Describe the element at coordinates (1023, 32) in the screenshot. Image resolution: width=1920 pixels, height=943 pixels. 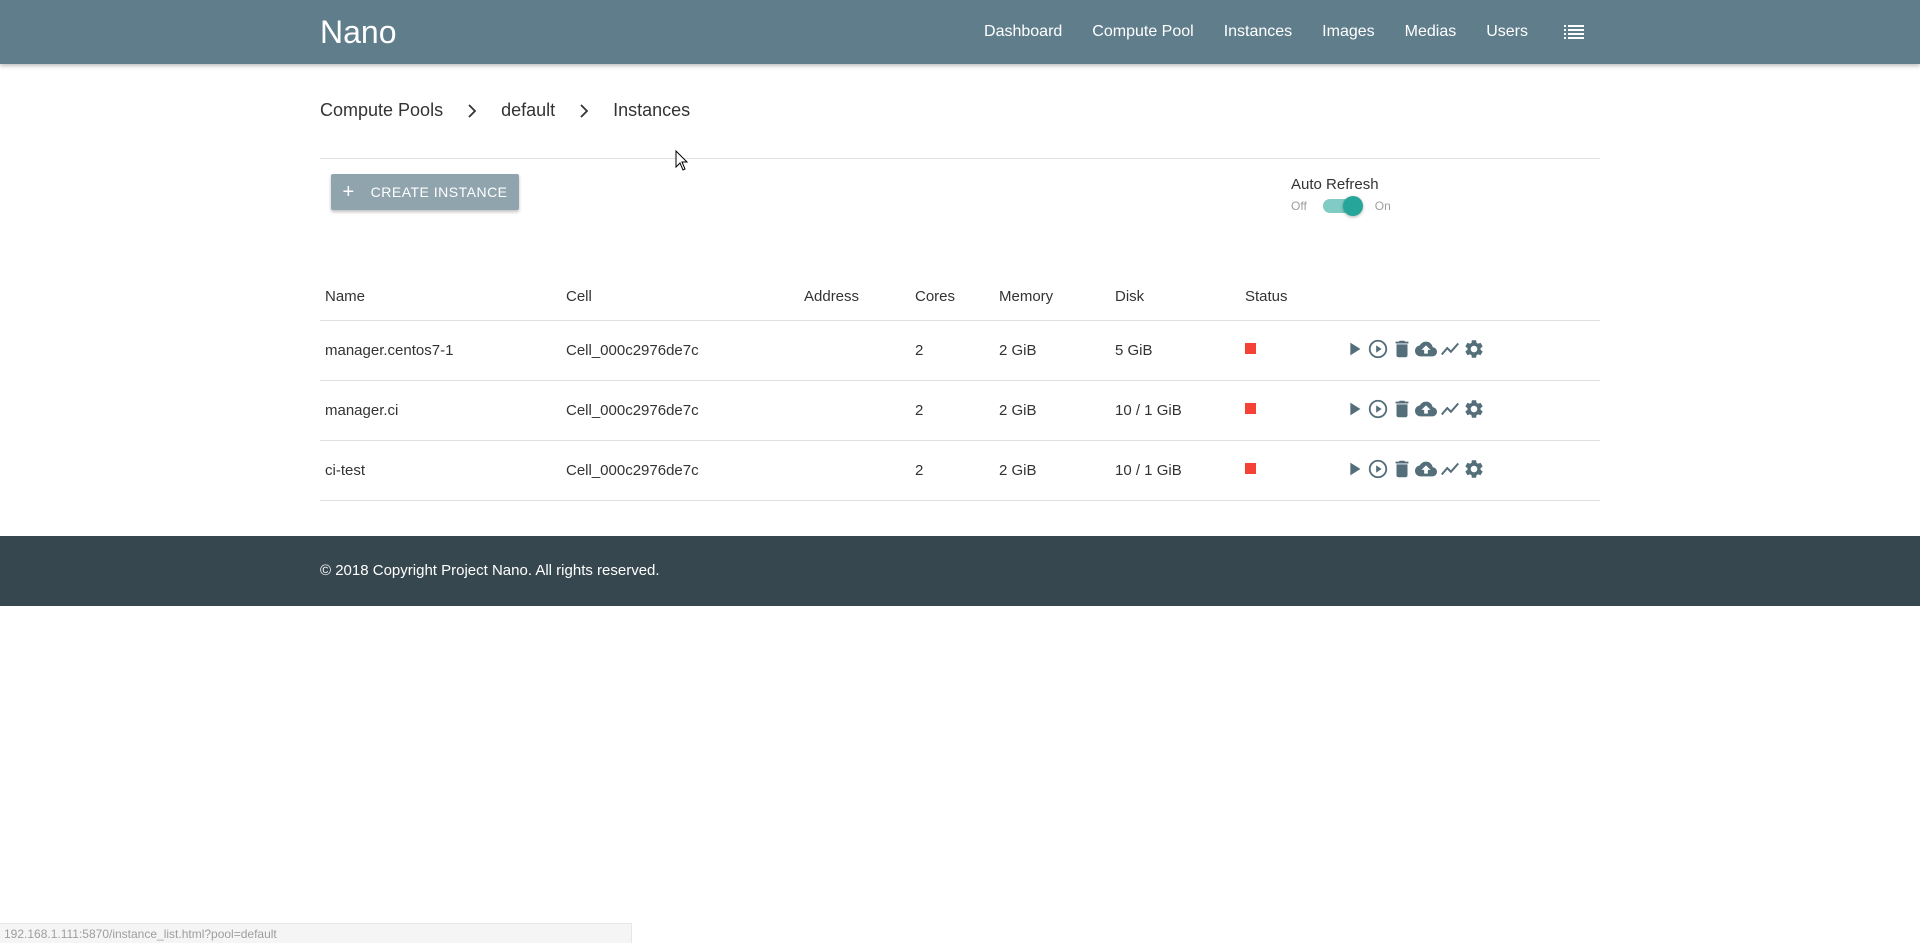
I see `nav-link-dashboard: Dashboard` at that location.